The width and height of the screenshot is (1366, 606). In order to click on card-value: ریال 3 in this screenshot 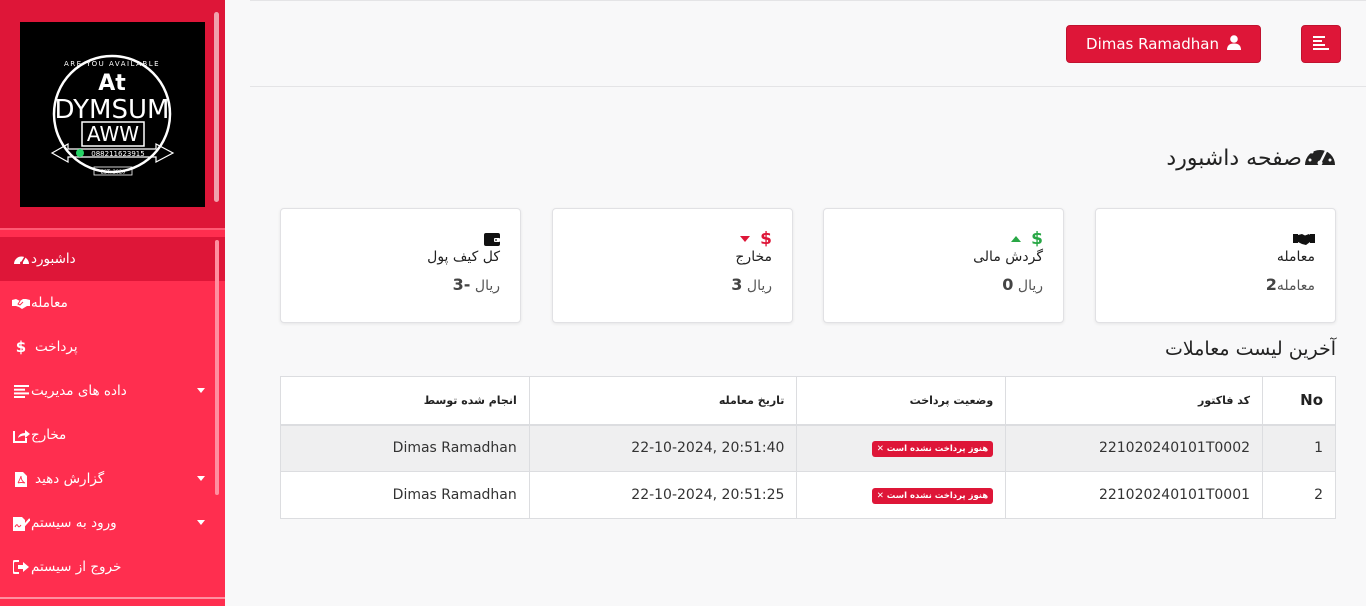, I will do `click(751, 284)`.